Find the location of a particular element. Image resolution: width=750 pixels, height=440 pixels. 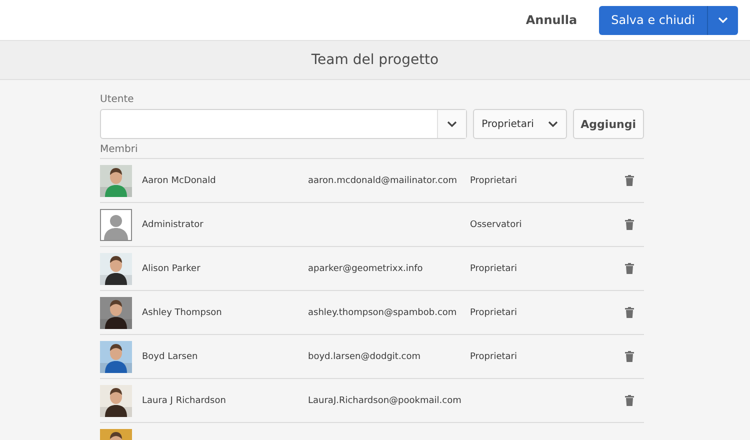

role-dropdown: Proprietari is located at coordinates (519, 124).